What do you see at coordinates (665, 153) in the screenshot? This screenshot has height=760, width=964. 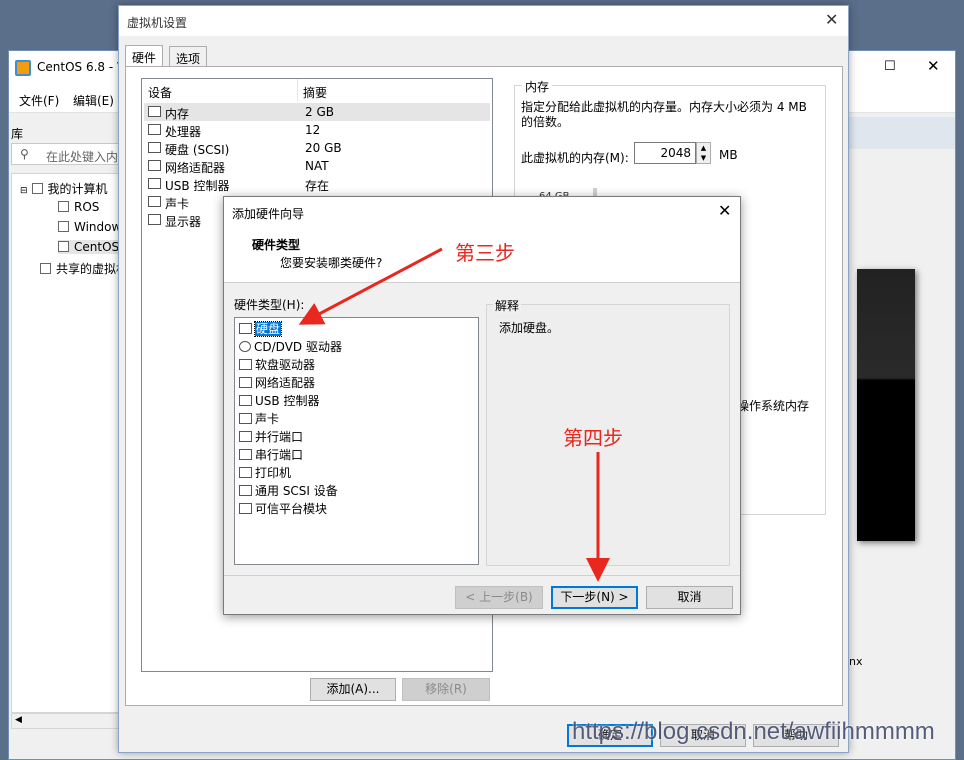 I see `memory-input: 2048` at bounding box center [665, 153].